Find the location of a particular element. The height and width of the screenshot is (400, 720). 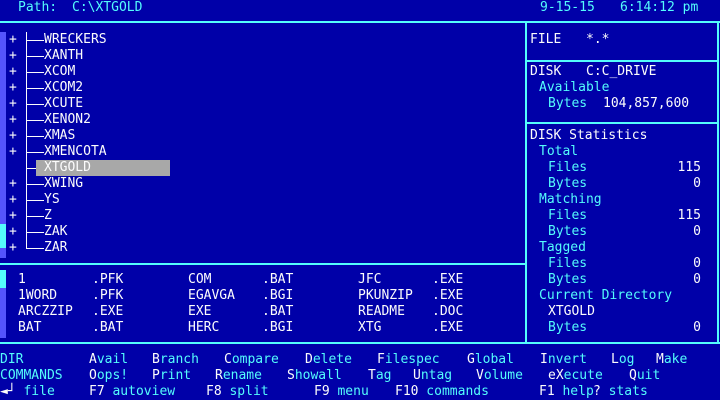

file-name: BAT is located at coordinates (29, 328).